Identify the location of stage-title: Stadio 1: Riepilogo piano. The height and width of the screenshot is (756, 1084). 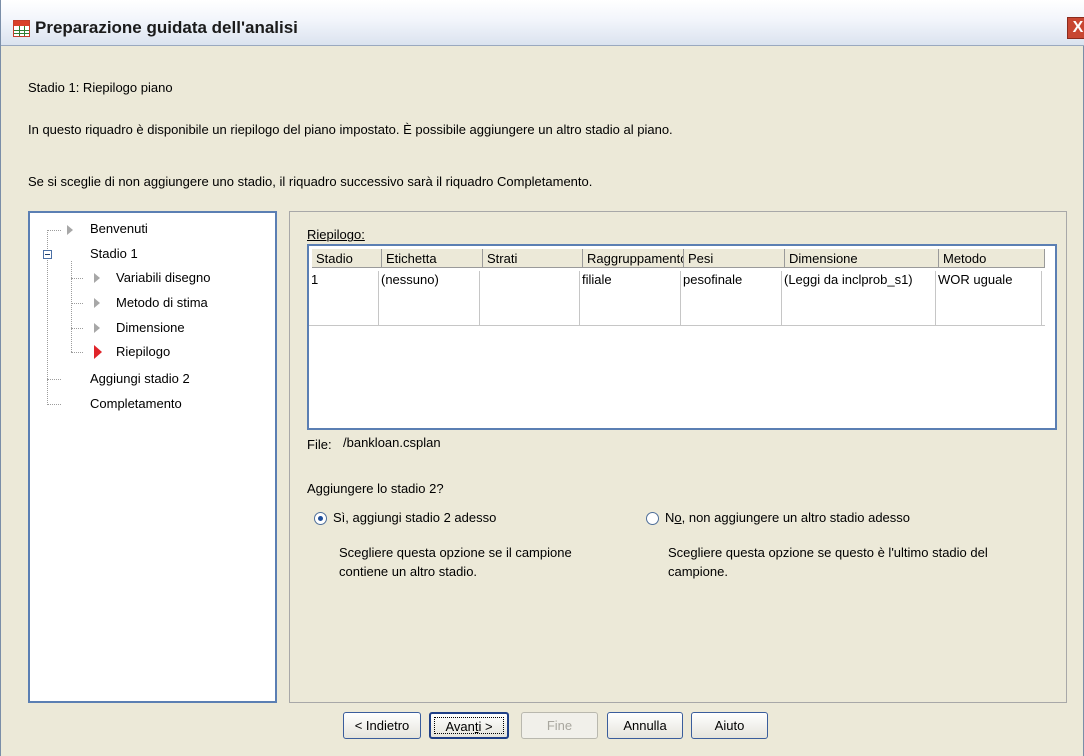
(100, 87).